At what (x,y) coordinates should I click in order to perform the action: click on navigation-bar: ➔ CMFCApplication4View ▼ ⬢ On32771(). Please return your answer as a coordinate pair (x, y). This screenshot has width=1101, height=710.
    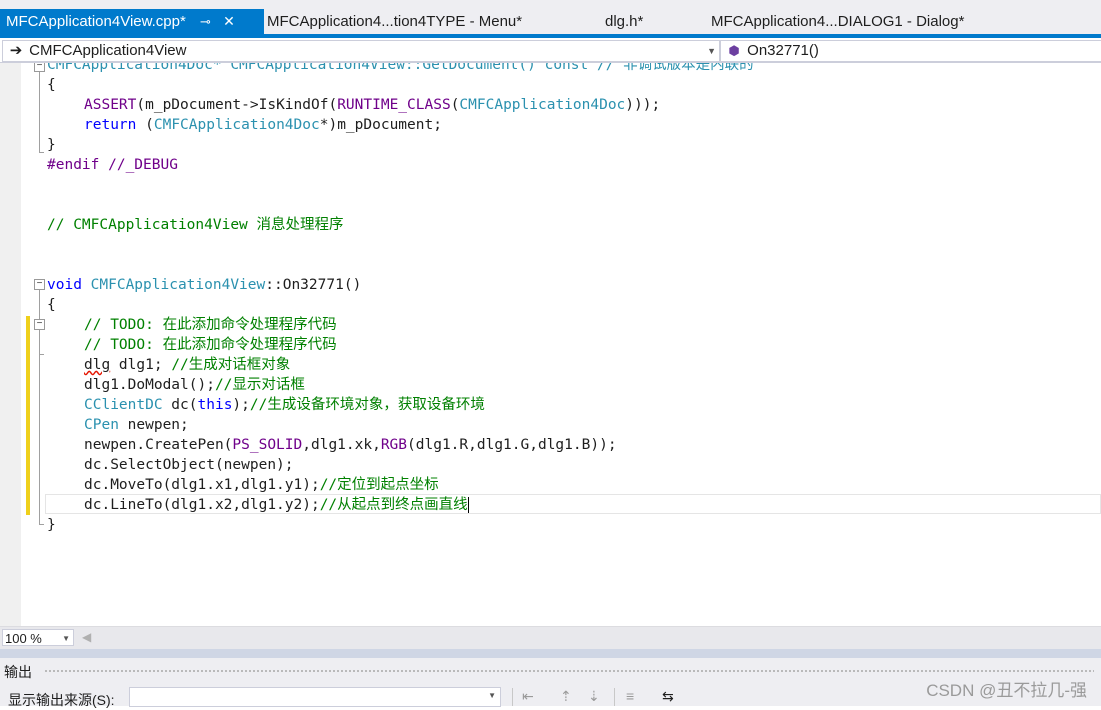
    Looking at the image, I should click on (550, 50).